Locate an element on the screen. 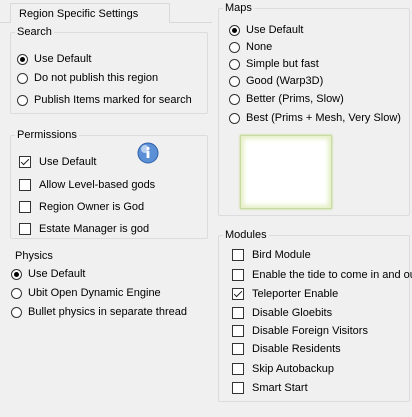 The image size is (412, 417). modules-option-label: Disable Gloebits is located at coordinates (292, 313).